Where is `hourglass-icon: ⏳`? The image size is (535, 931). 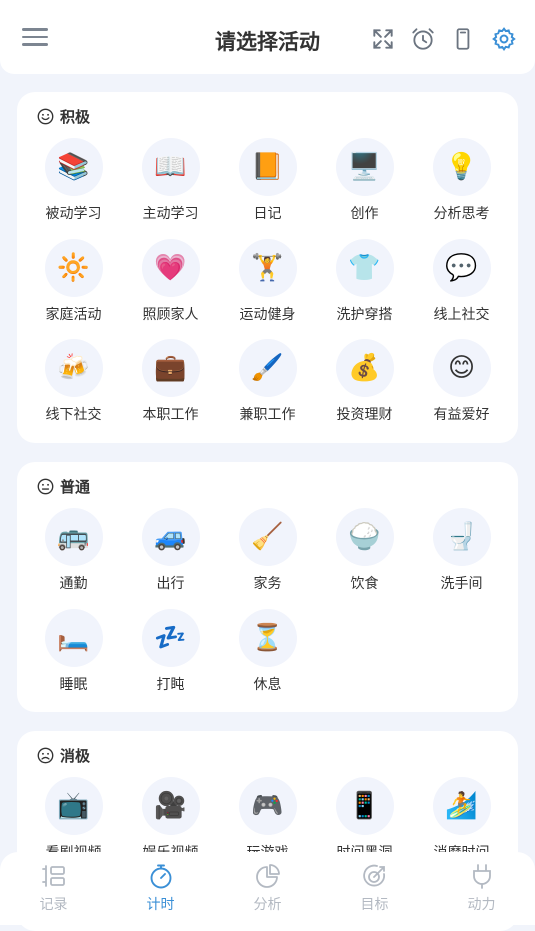
hourglass-icon: ⏳ is located at coordinates (267, 637).